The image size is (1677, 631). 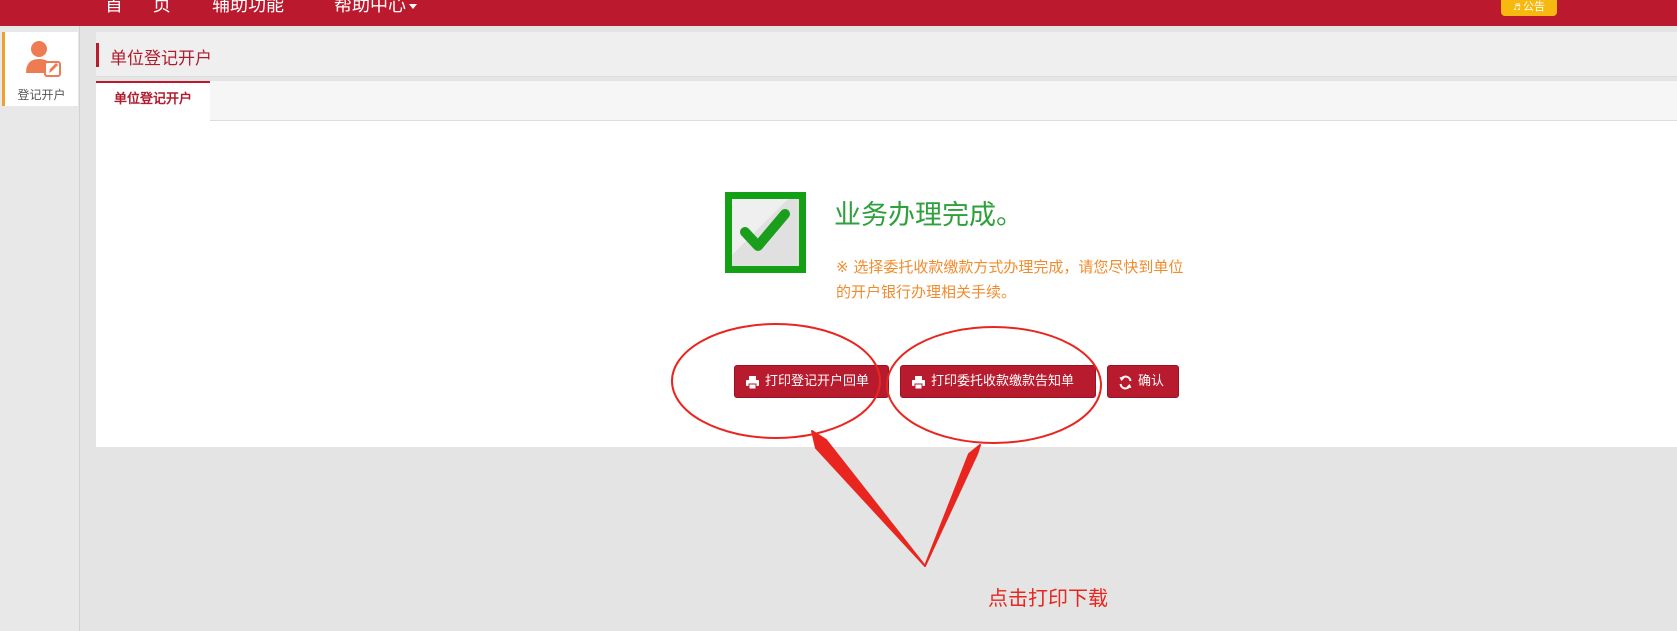 What do you see at coordinates (886, 101) in the screenshot?
I see `tab-strip: 单位登记开户` at bounding box center [886, 101].